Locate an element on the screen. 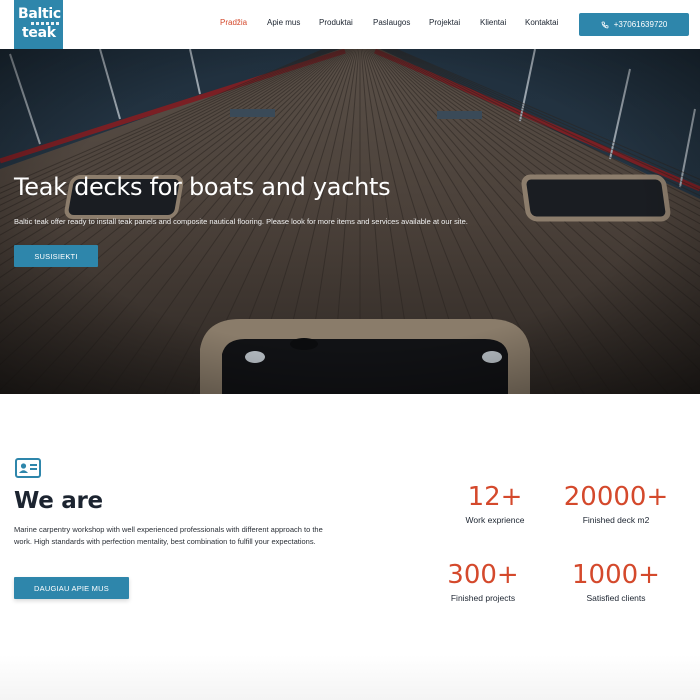  stat-satisfied-clients: 1000+ Satisfied clients is located at coordinates (616, 581).